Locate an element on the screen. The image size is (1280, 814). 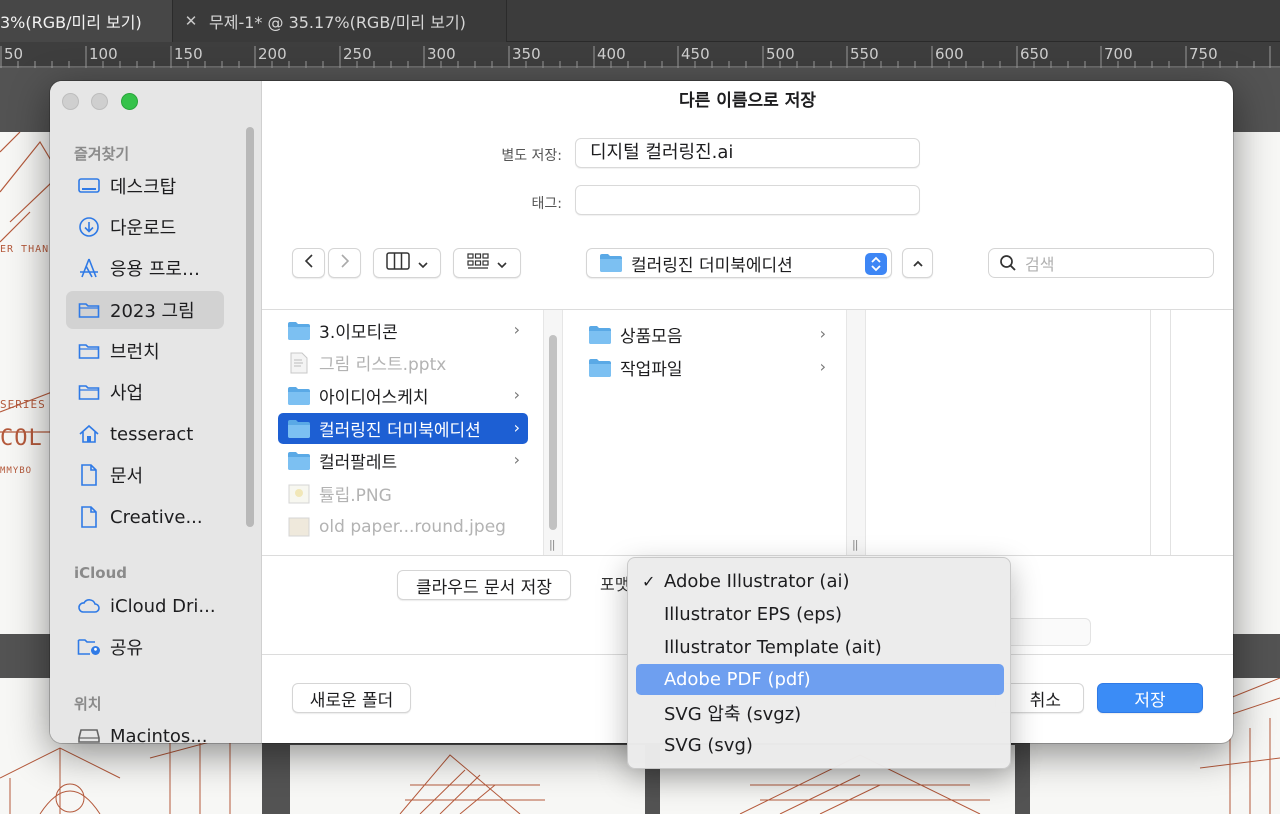
save-as-label: 별도 저장: is located at coordinates (531, 156).